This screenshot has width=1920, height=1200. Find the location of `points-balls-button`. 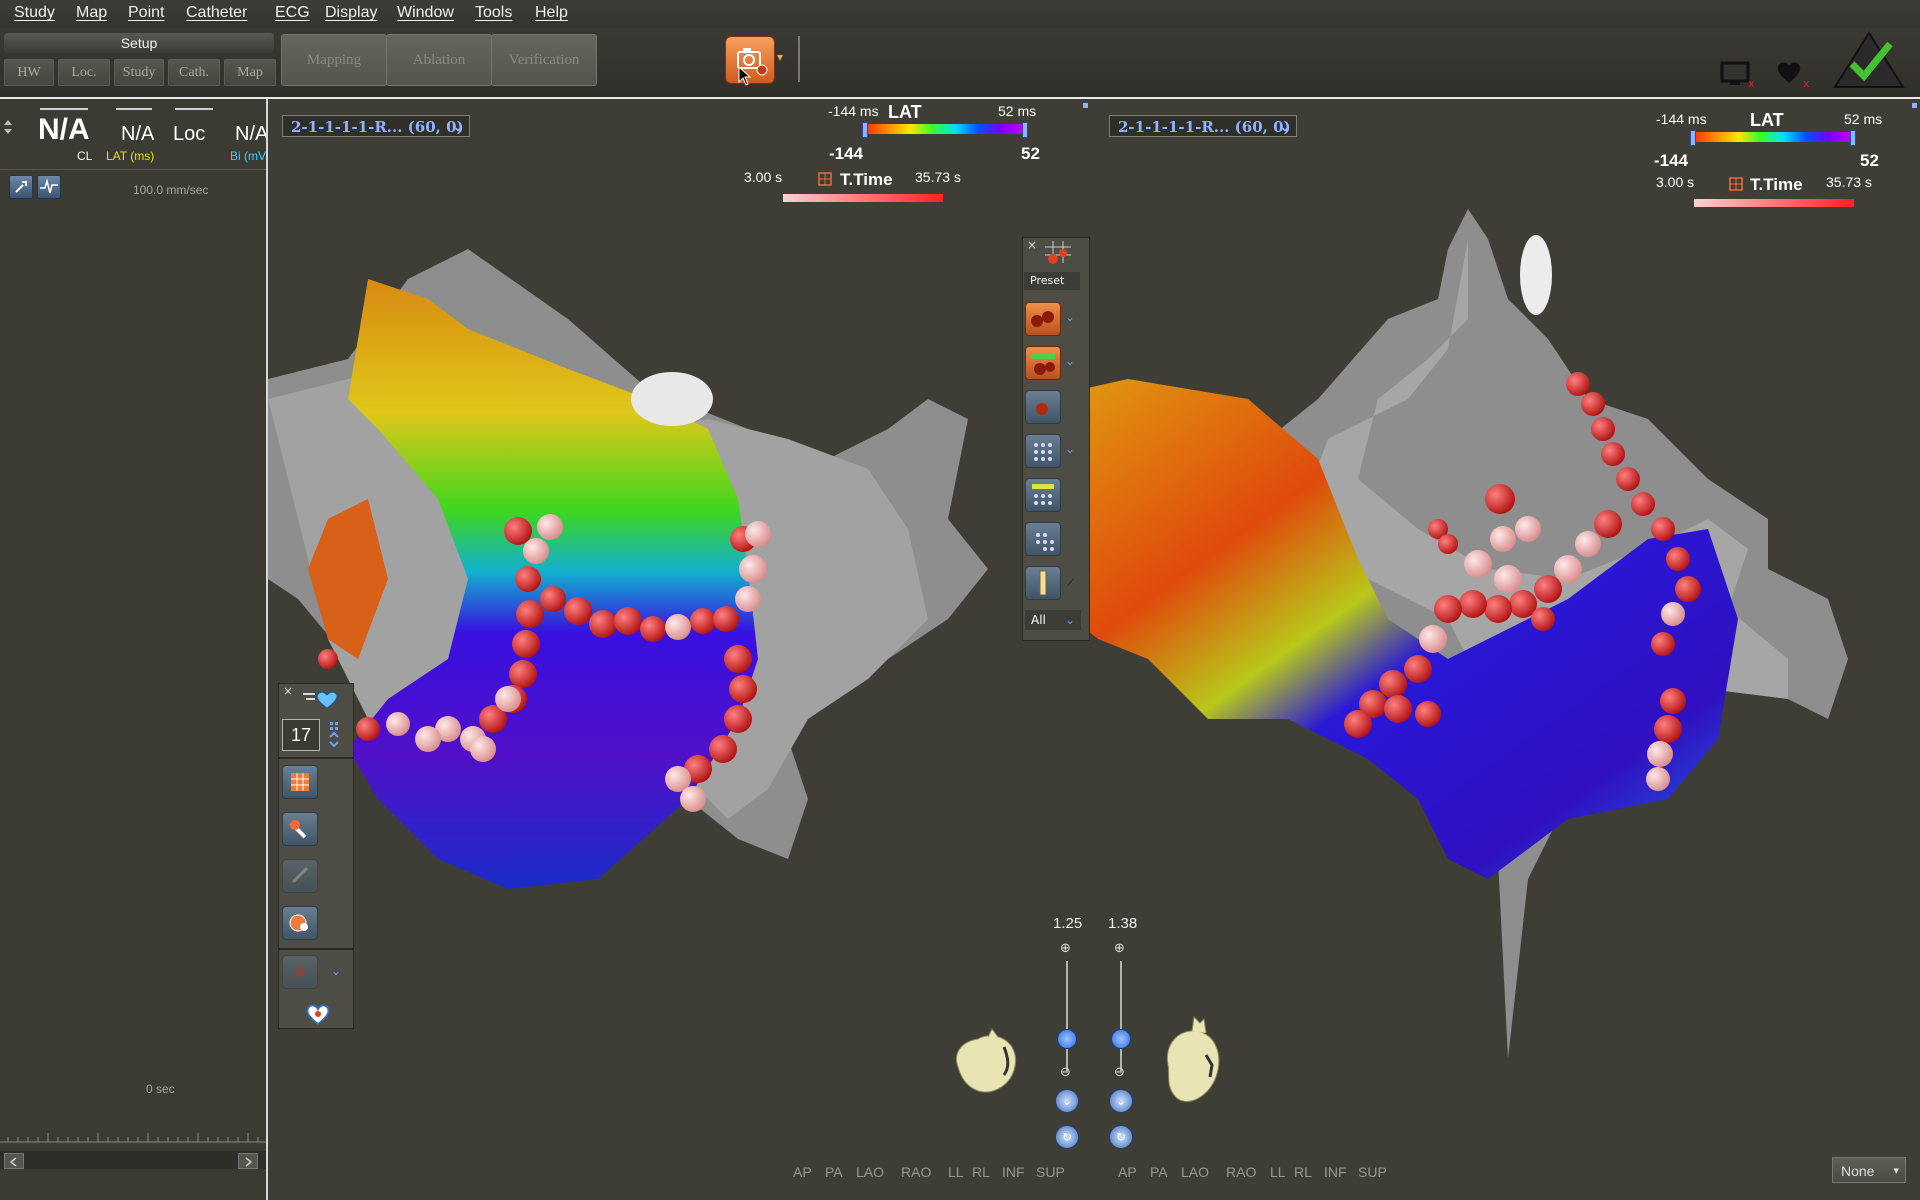

points-balls-button is located at coordinates (1043, 319).